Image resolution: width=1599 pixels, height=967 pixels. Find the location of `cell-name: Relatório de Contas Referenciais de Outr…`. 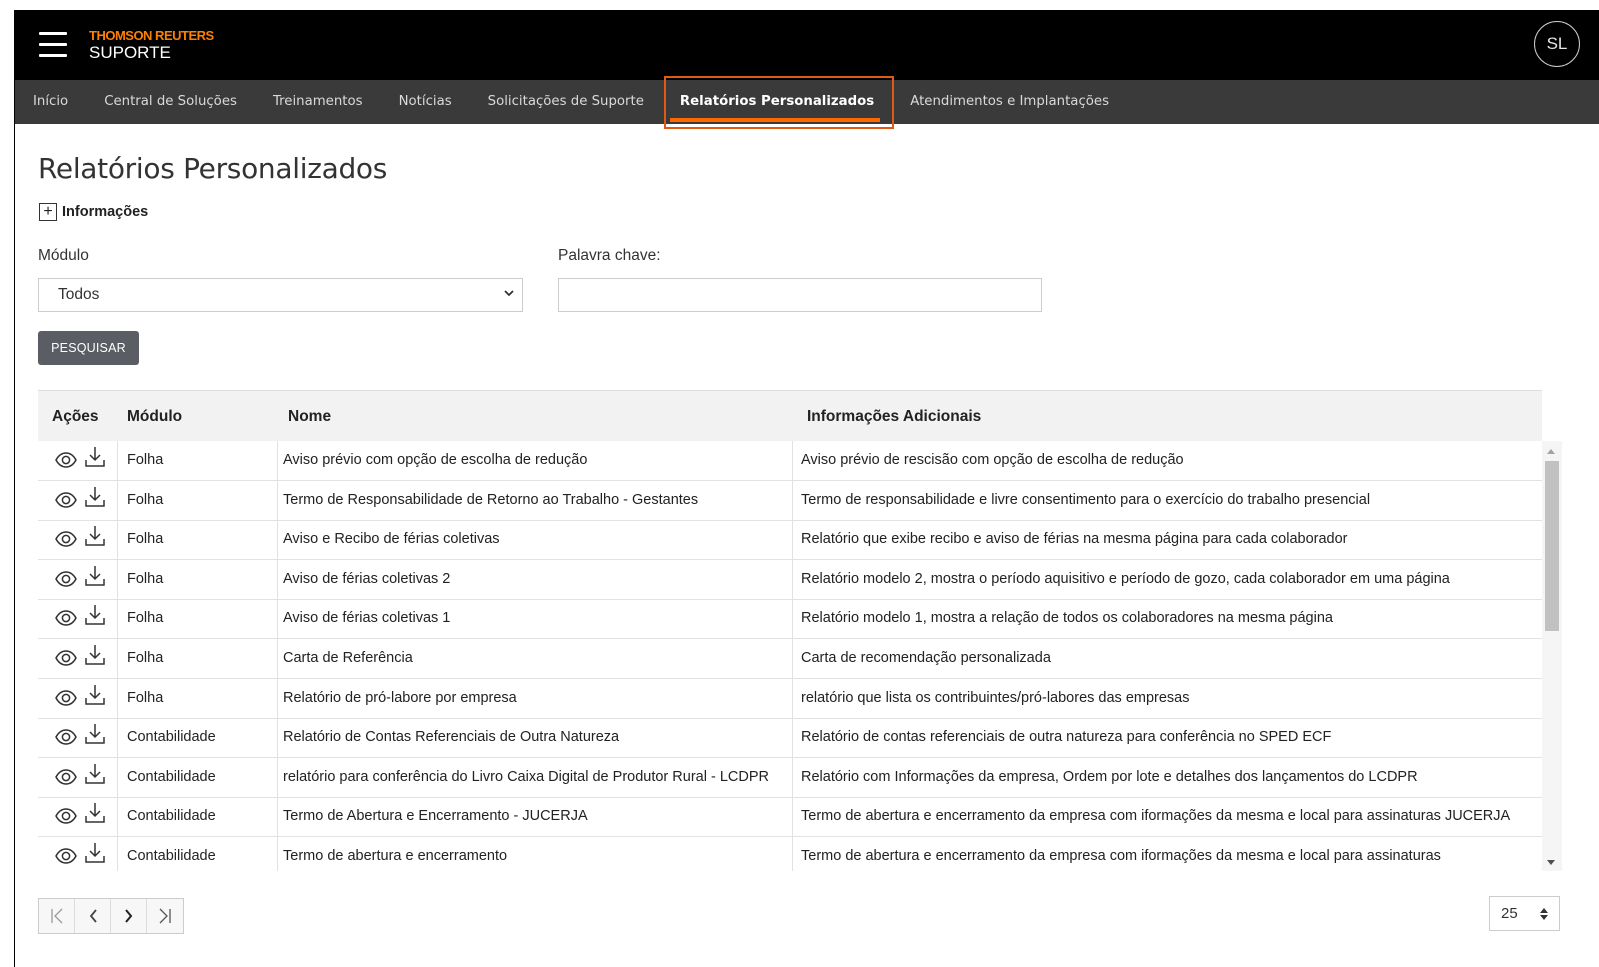

cell-name: Relatório de Contas Referenciais de Outr… is located at coordinates (535, 738).